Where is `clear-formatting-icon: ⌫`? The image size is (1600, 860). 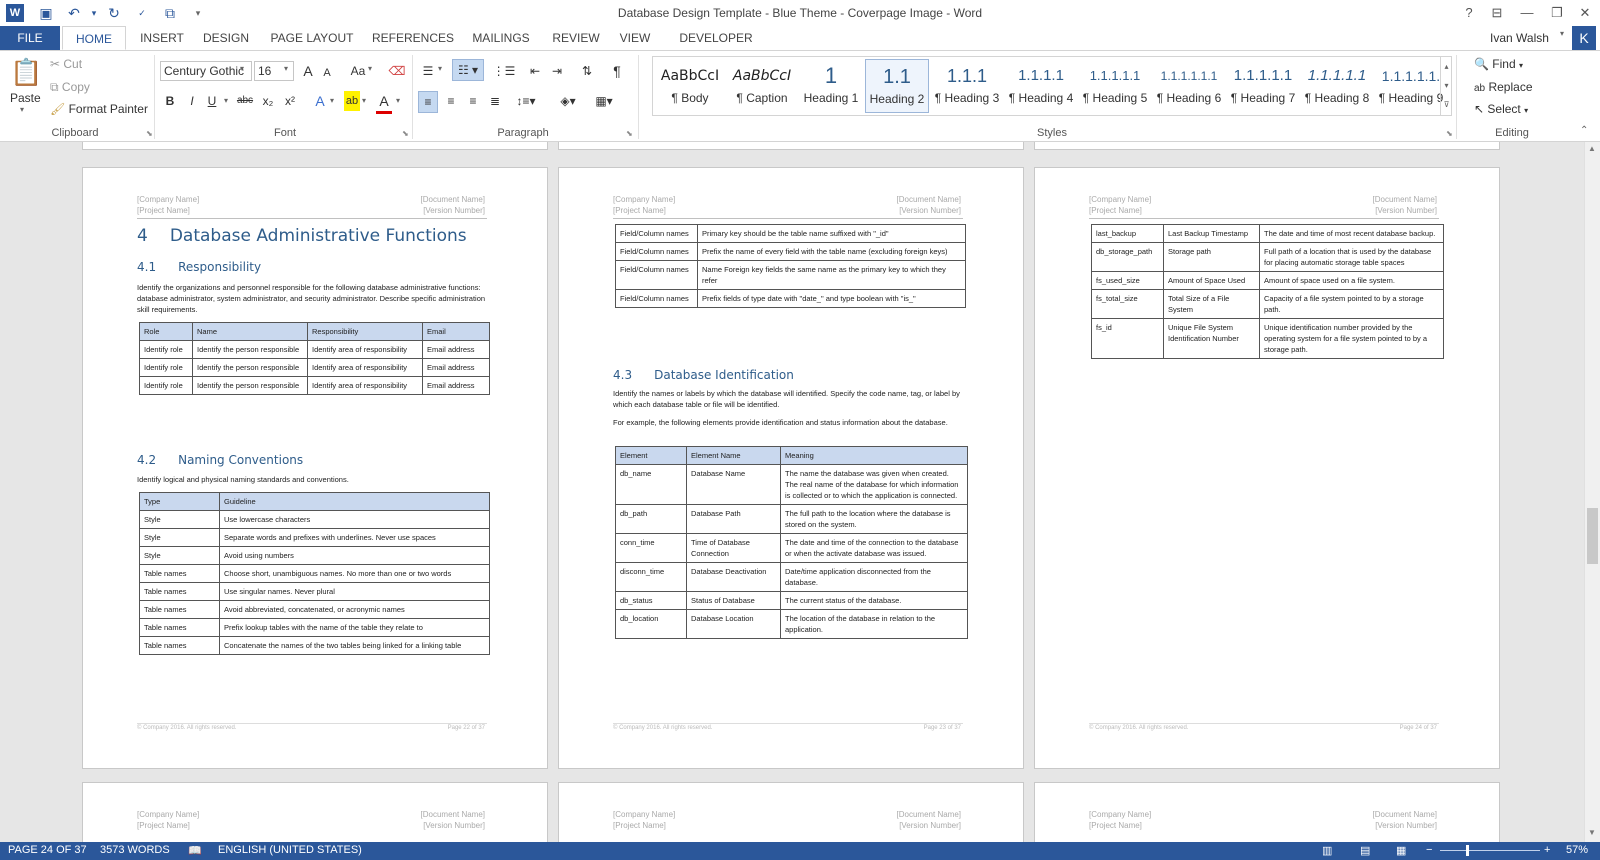 clear-formatting-icon: ⌫ is located at coordinates (397, 71).